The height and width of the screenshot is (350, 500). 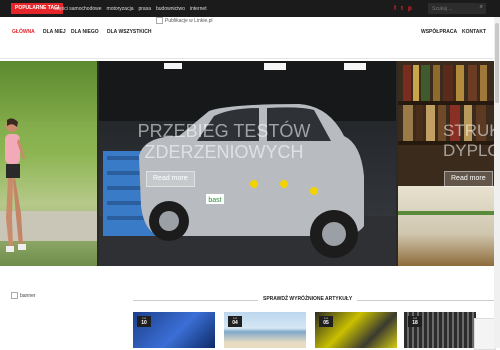 What do you see at coordinates (265, 330) in the screenshot?
I see `article-thumbnail: Lut 04` at bounding box center [265, 330].